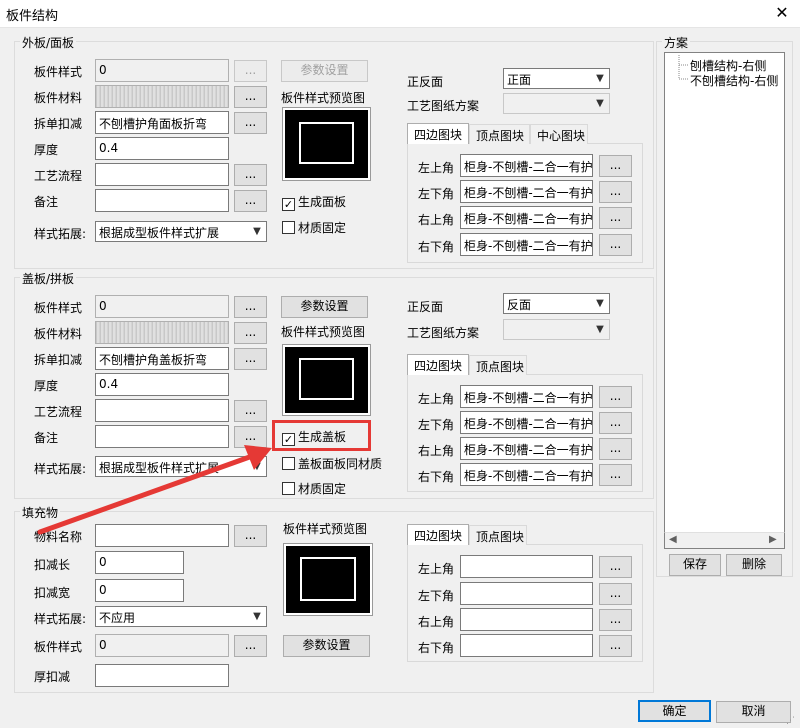 This screenshot has width=800, height=728. What do you see at coordinates (326, 380) in the screenshot?
I see `cover-preview-image` at bounding box center [326, 380].